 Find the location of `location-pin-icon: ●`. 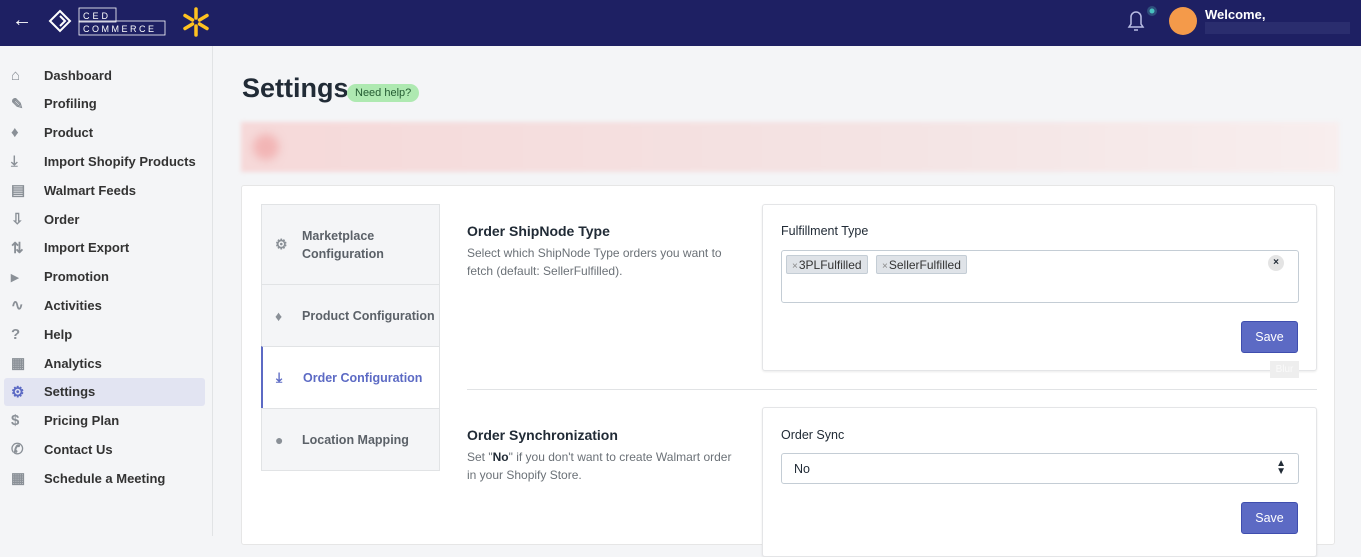

location-pin-icon: ● is located at coordinates (279, 439).